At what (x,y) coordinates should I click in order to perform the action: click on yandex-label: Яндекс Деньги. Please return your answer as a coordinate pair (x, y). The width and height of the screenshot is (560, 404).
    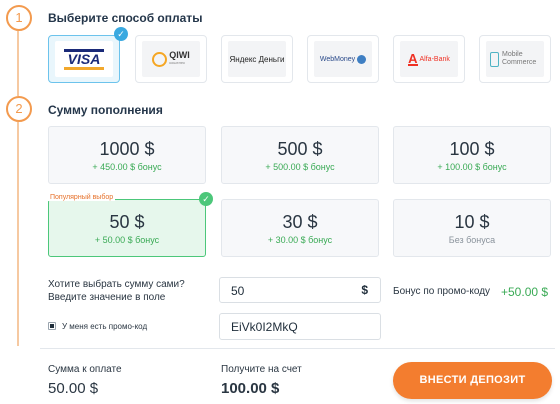
    Looking at the image, I should click on (257, 59).